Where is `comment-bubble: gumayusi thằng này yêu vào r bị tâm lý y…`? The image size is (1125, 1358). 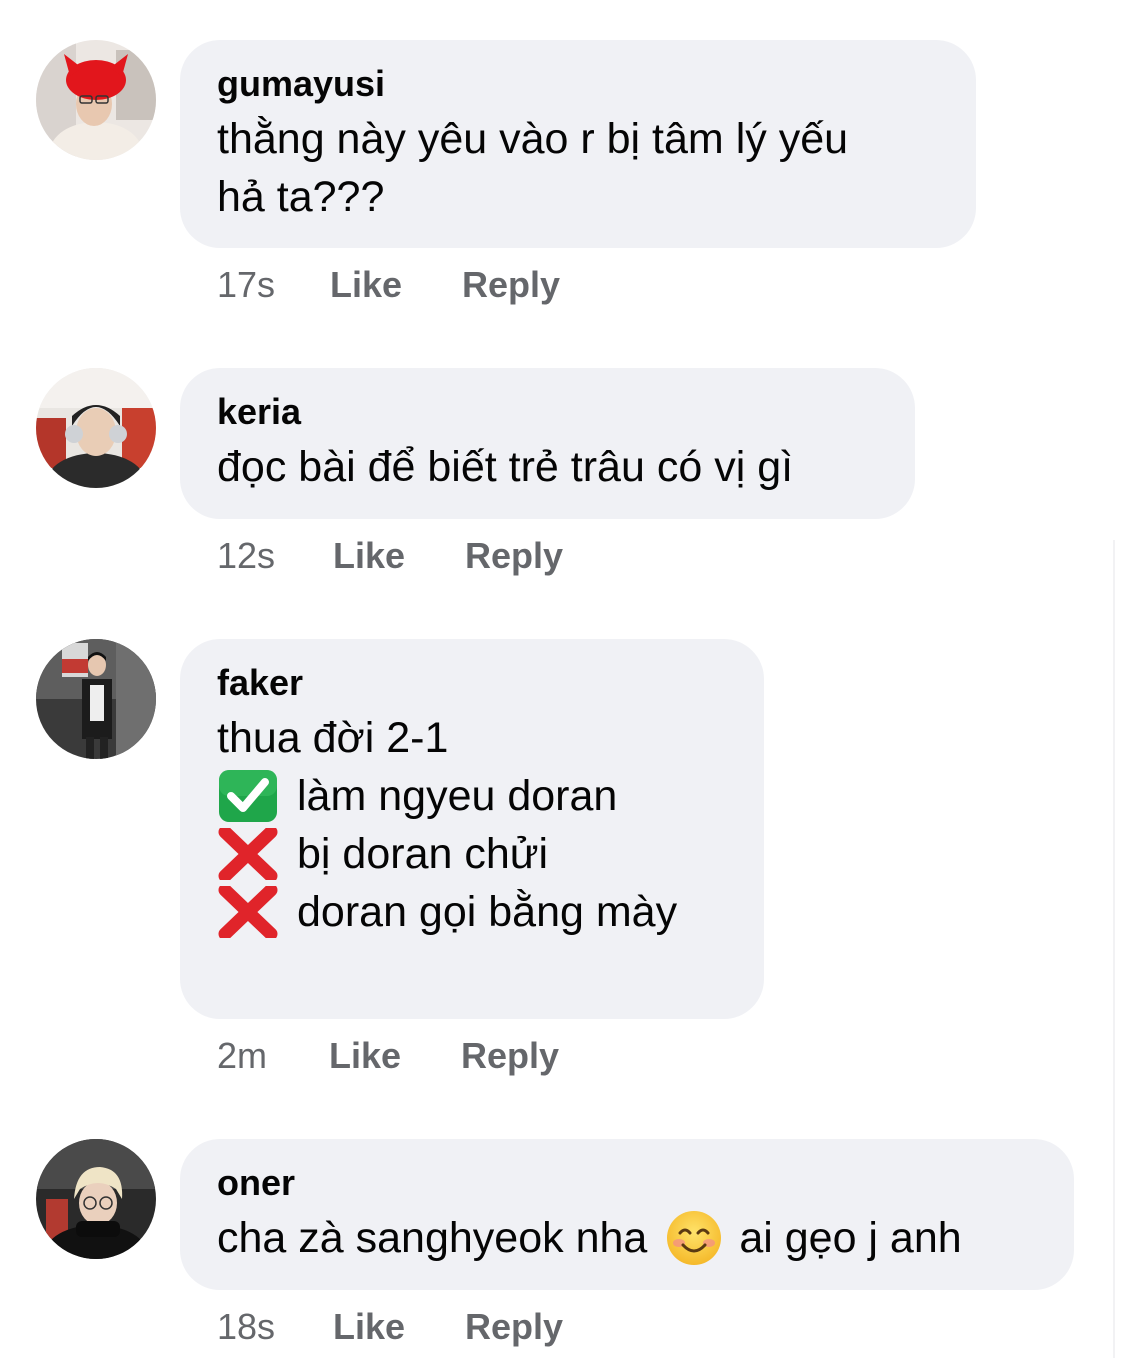 comment-bubble: gumayusi thằng này yêu vào r bị tâm lý y… is located at coordinates (578, 144).